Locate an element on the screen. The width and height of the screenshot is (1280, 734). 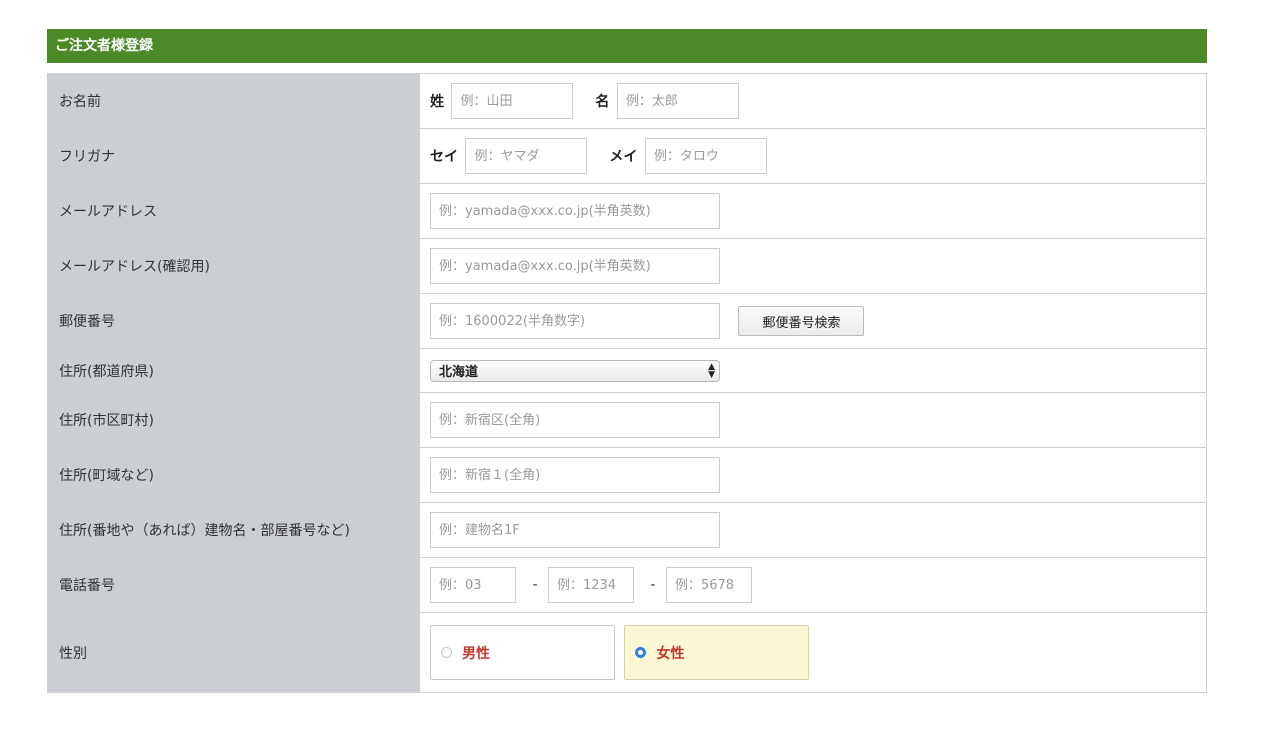
name-label: お名前 is located at coordinates (233, 101).